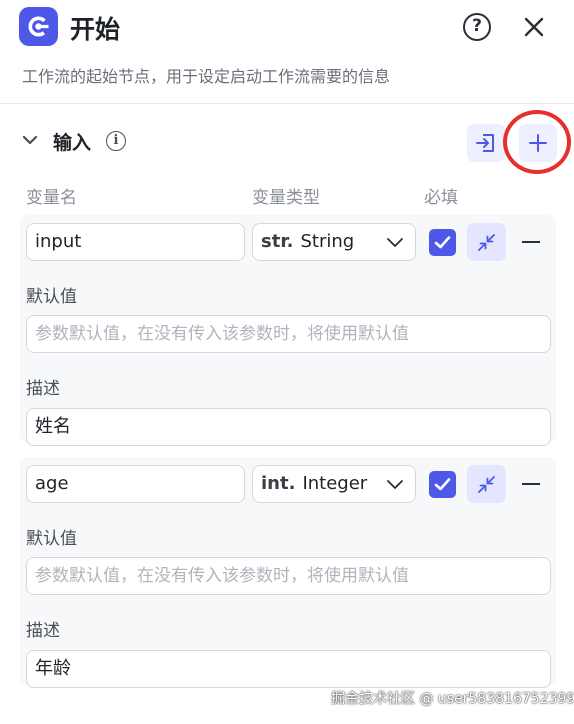 Image resolution: width=574 pixels, height=724 pixels. Describe the element at coordinates (288, 669) in the screenshot. I see `description-input: 年龄` at that location.